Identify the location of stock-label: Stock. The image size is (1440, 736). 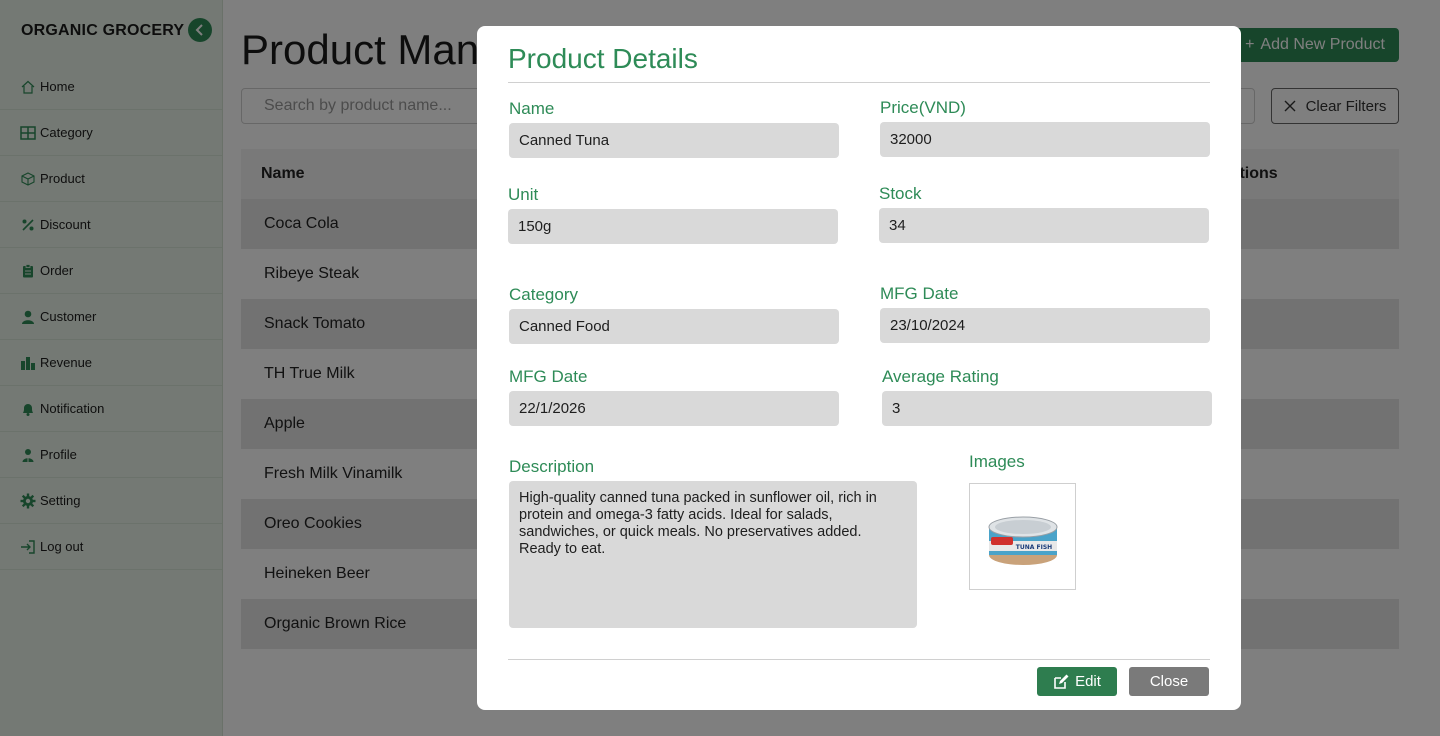
(900, 193).